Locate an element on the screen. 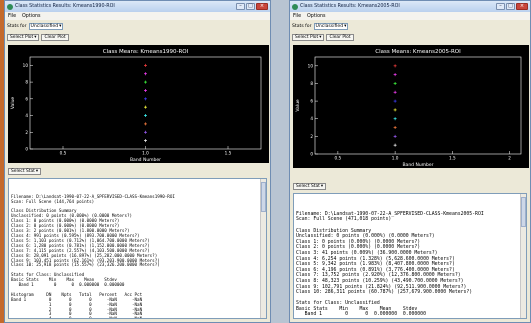 The height and width of the screenshot is (323, 531). chart-title: Class Means: Kmeans1990-ROI is located at coordinates (146, 52).